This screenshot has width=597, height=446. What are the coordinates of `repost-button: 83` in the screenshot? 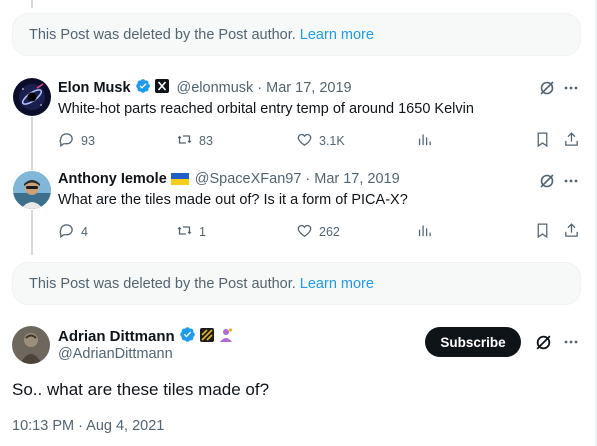 It's located at (194, 141).